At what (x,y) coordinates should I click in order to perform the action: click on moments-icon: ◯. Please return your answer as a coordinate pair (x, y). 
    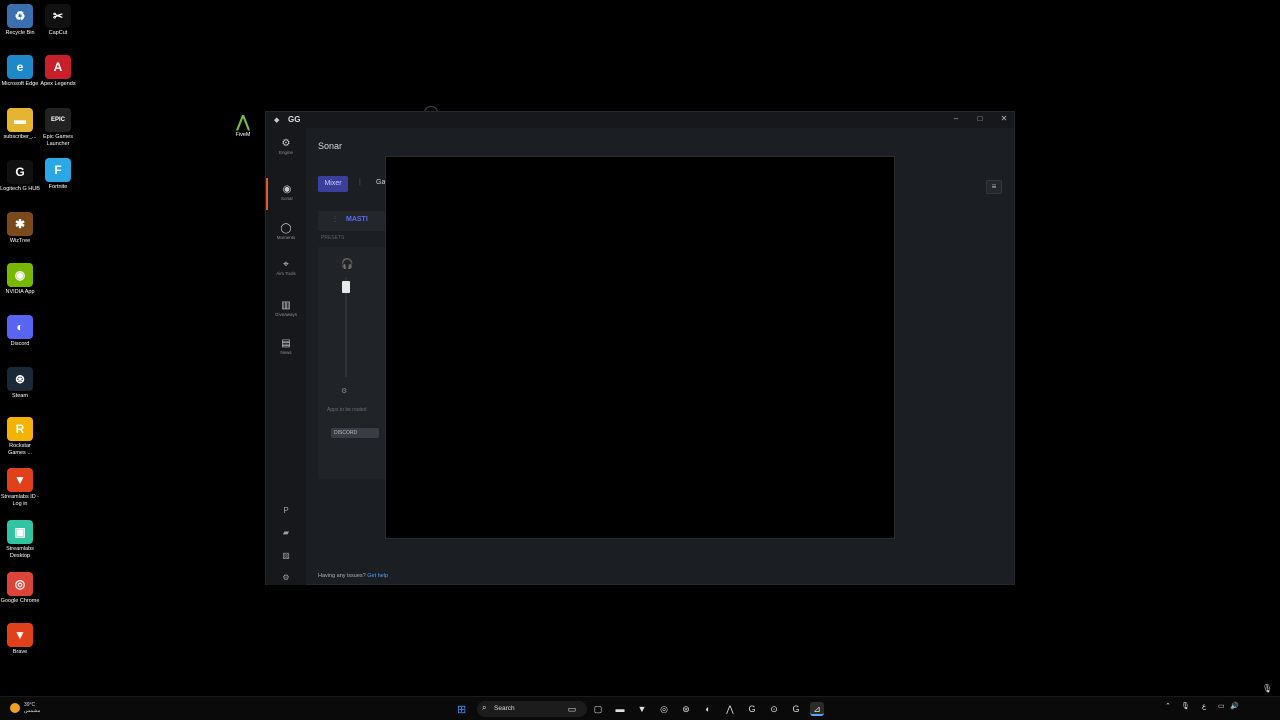
    Looking at the image, I should click on (286, 228).